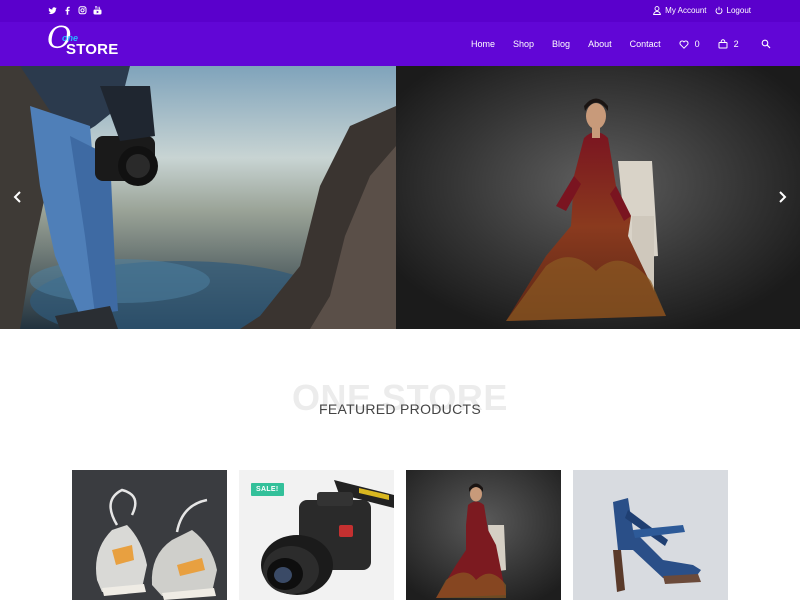  I want to click on main-nav: Home Shop Blog About Contact 0 2, so click(621, 44).